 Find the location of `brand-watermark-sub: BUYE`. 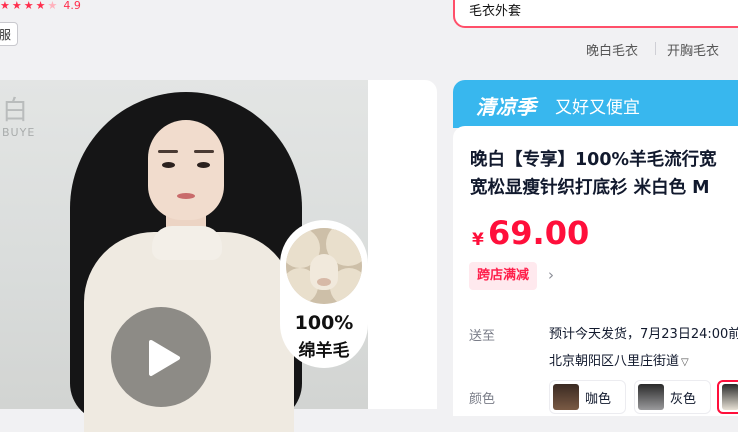

brand-watermark-sub: BUYE is located at coordinates (19, 132).